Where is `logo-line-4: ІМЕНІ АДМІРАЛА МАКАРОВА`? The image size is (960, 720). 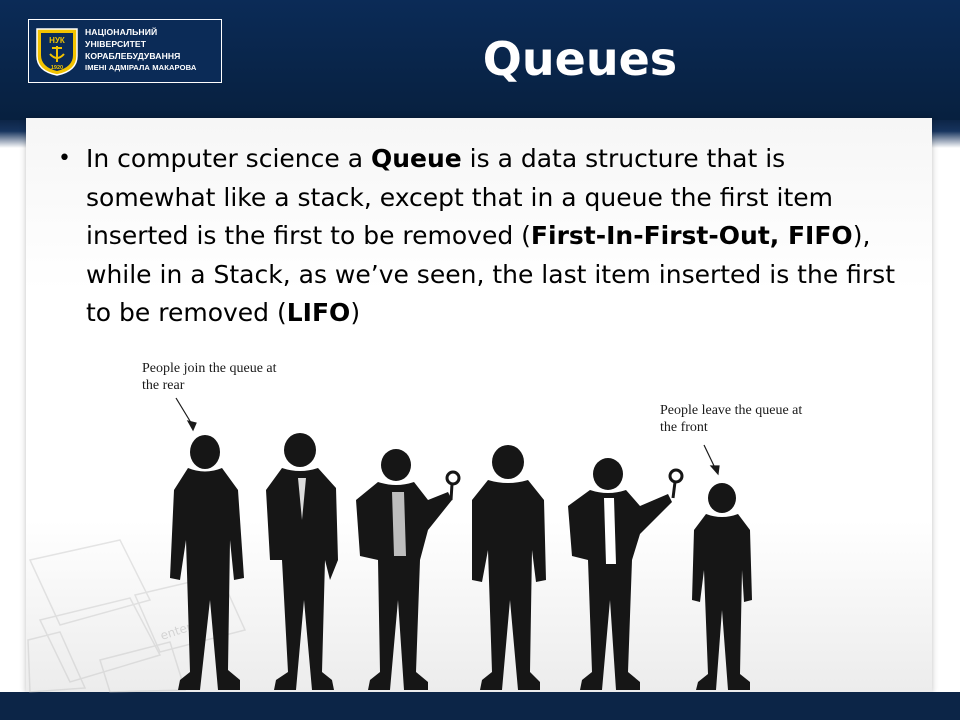 logo-line-4: ІМЕНІ АДМІРАЛА МАКАРОВА is located at coordinates (141, 67).